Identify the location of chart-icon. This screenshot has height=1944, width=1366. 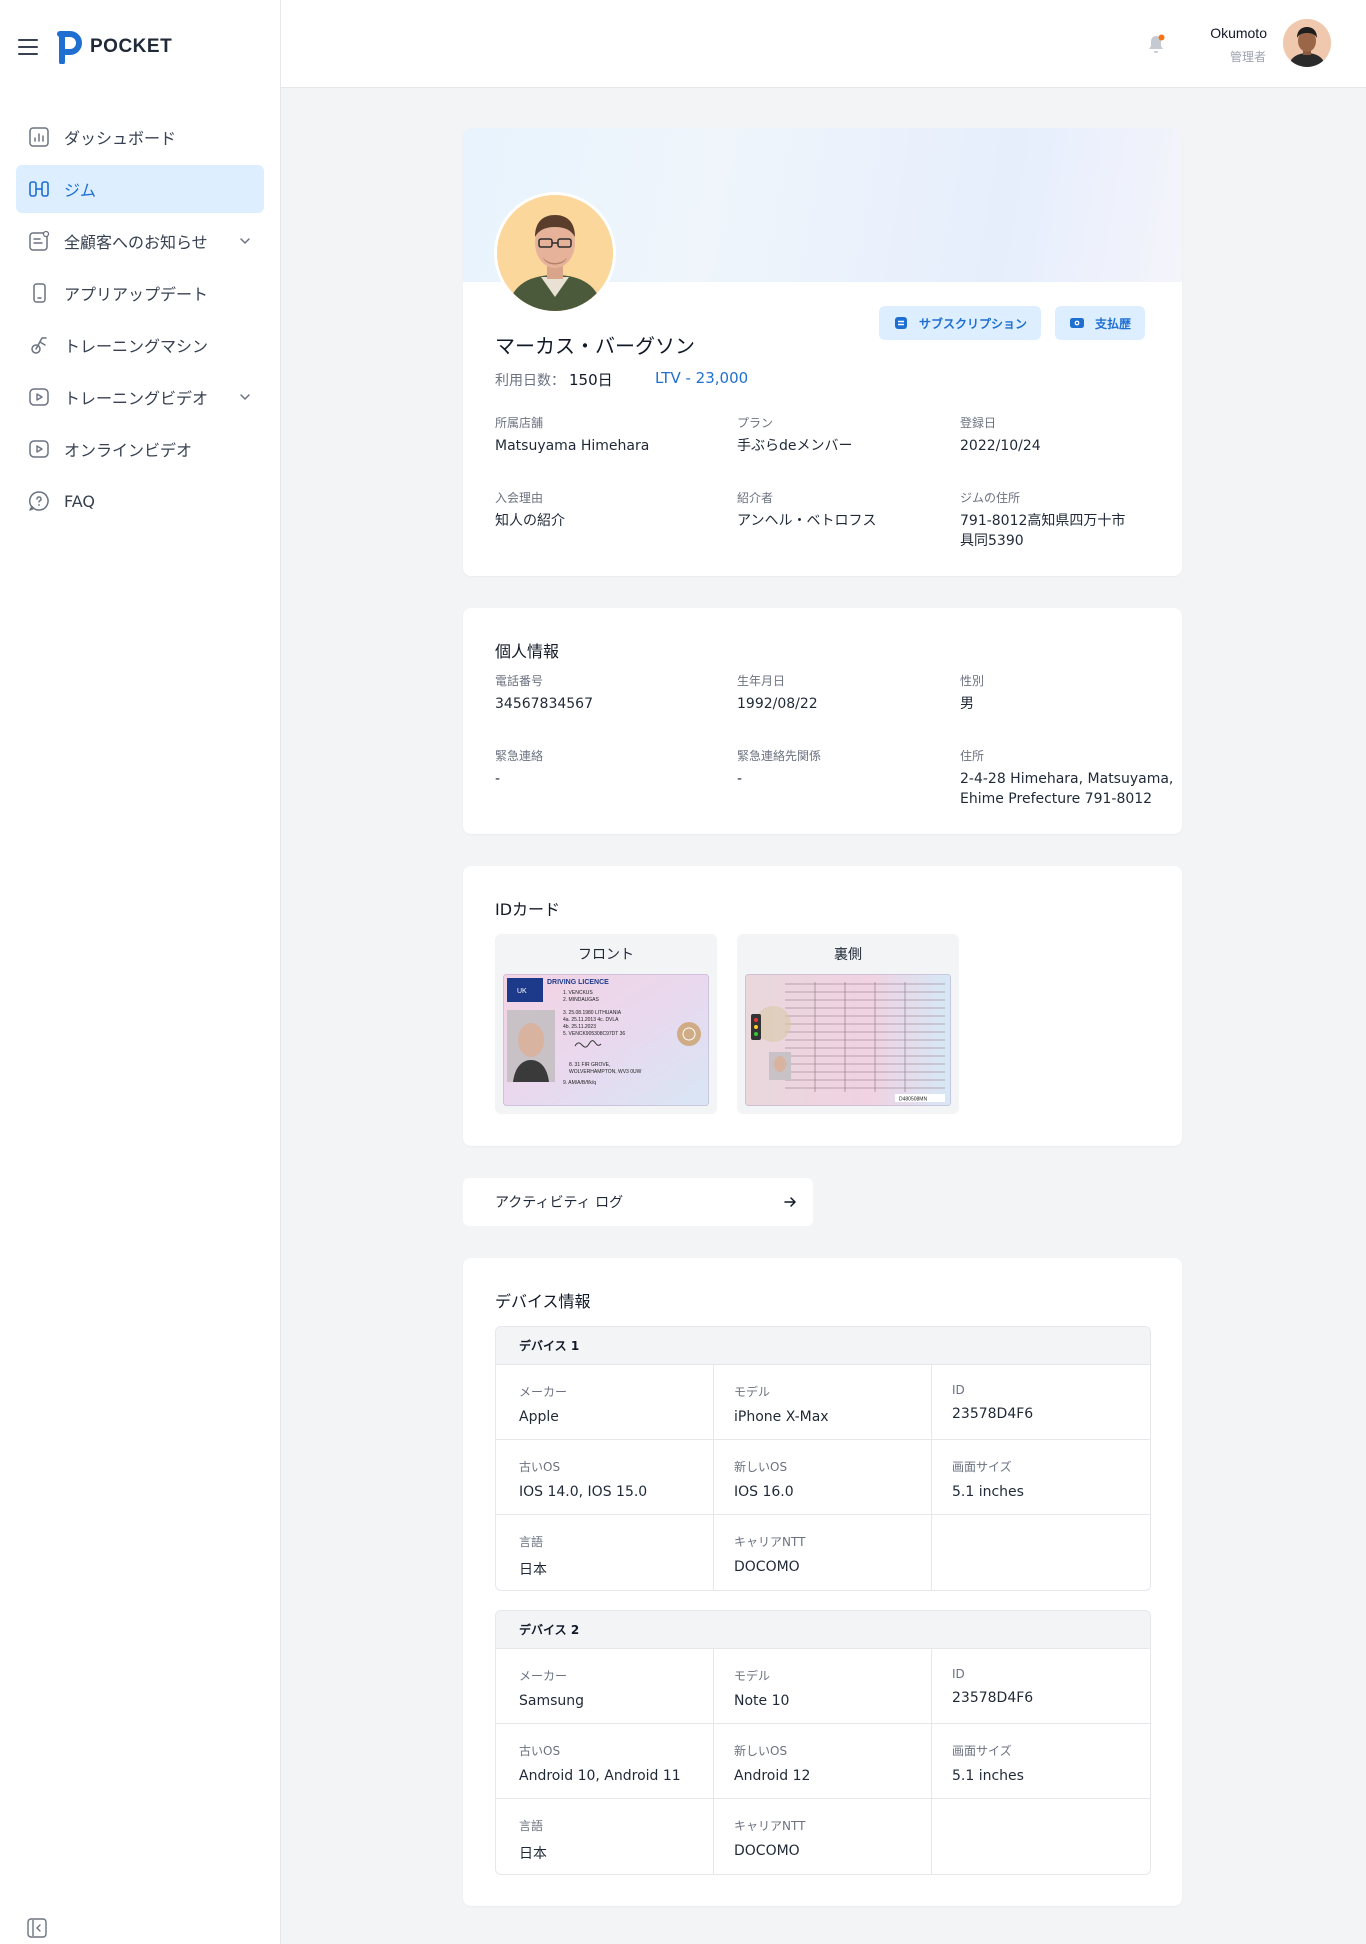
(39, 137).